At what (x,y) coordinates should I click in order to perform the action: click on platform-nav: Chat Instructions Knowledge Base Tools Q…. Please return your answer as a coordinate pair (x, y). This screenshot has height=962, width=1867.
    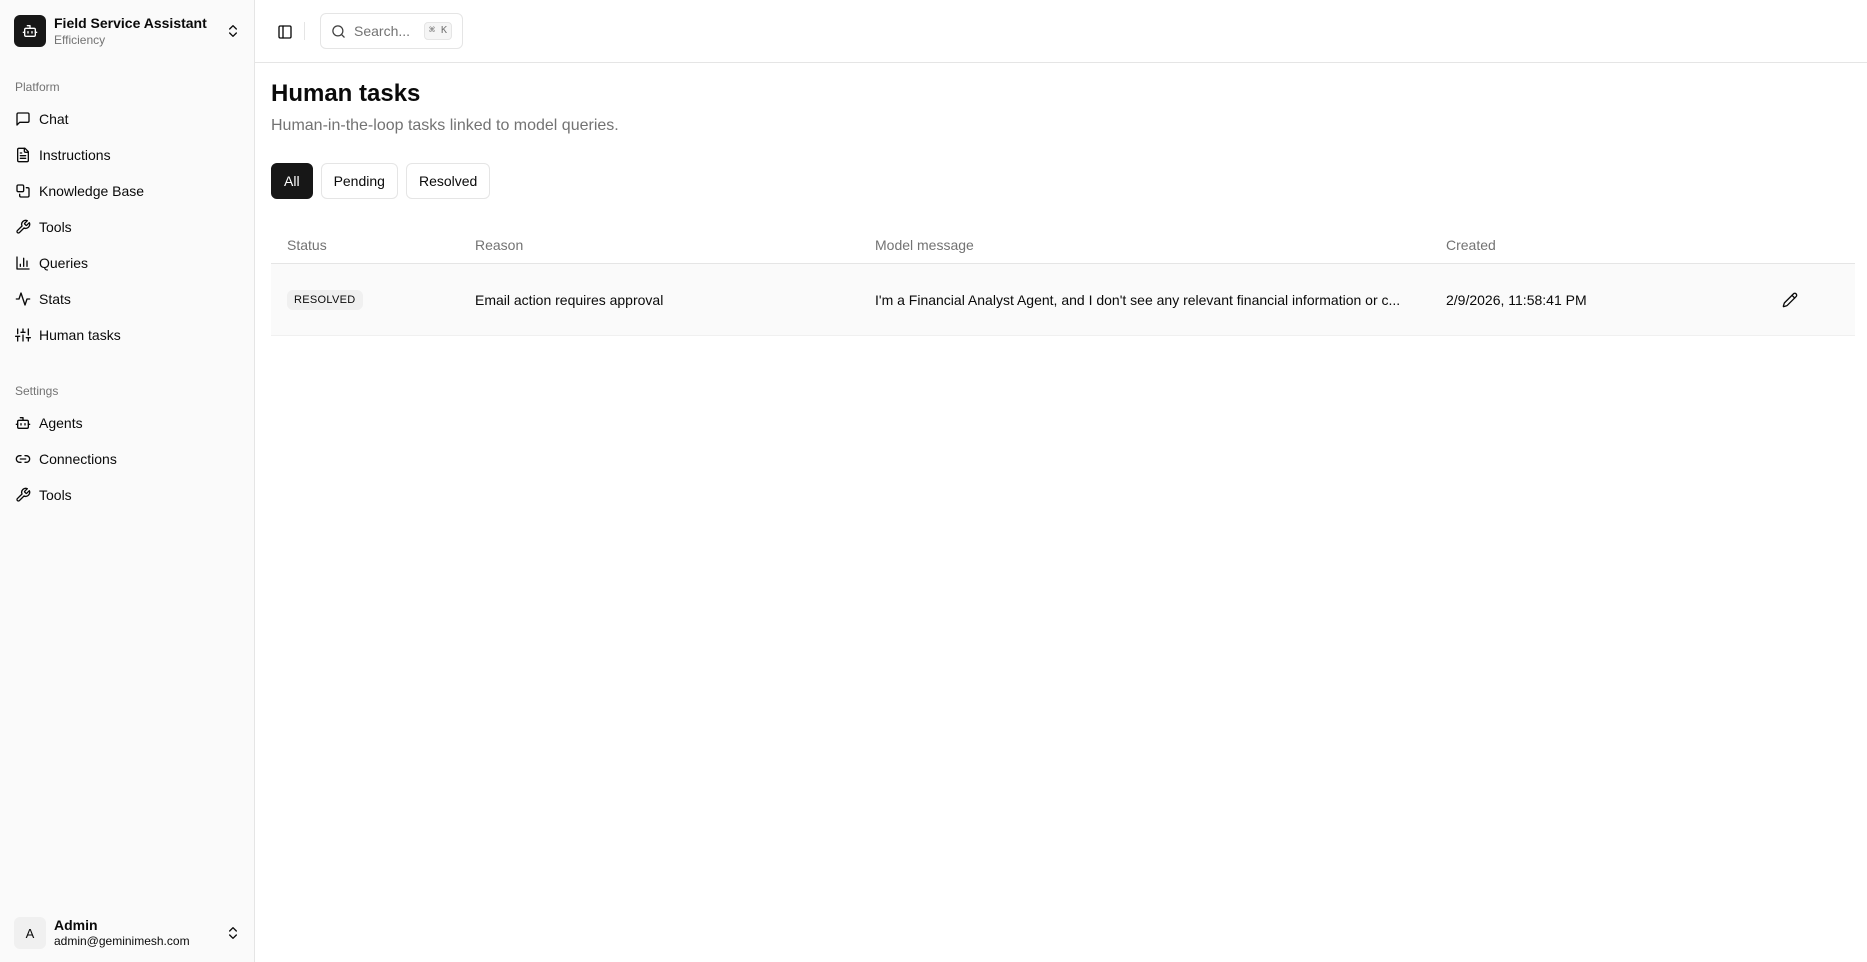
    Looking at the image, I should click on (127, 227).